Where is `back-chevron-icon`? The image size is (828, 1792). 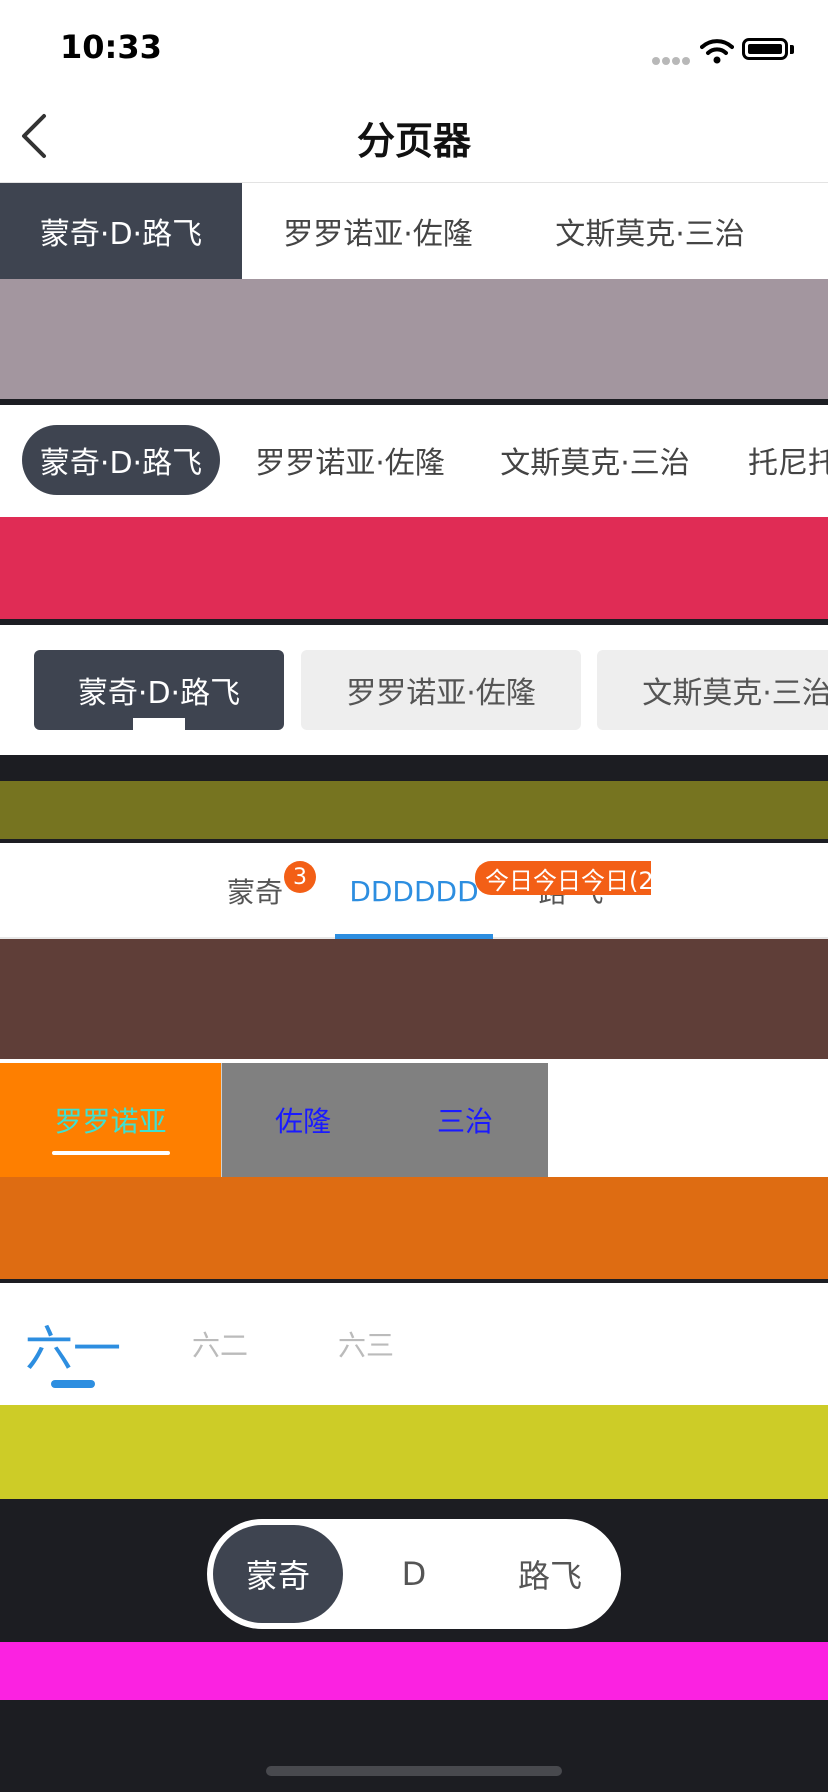 back-chevron-icon is located at coordinates (34, 138).